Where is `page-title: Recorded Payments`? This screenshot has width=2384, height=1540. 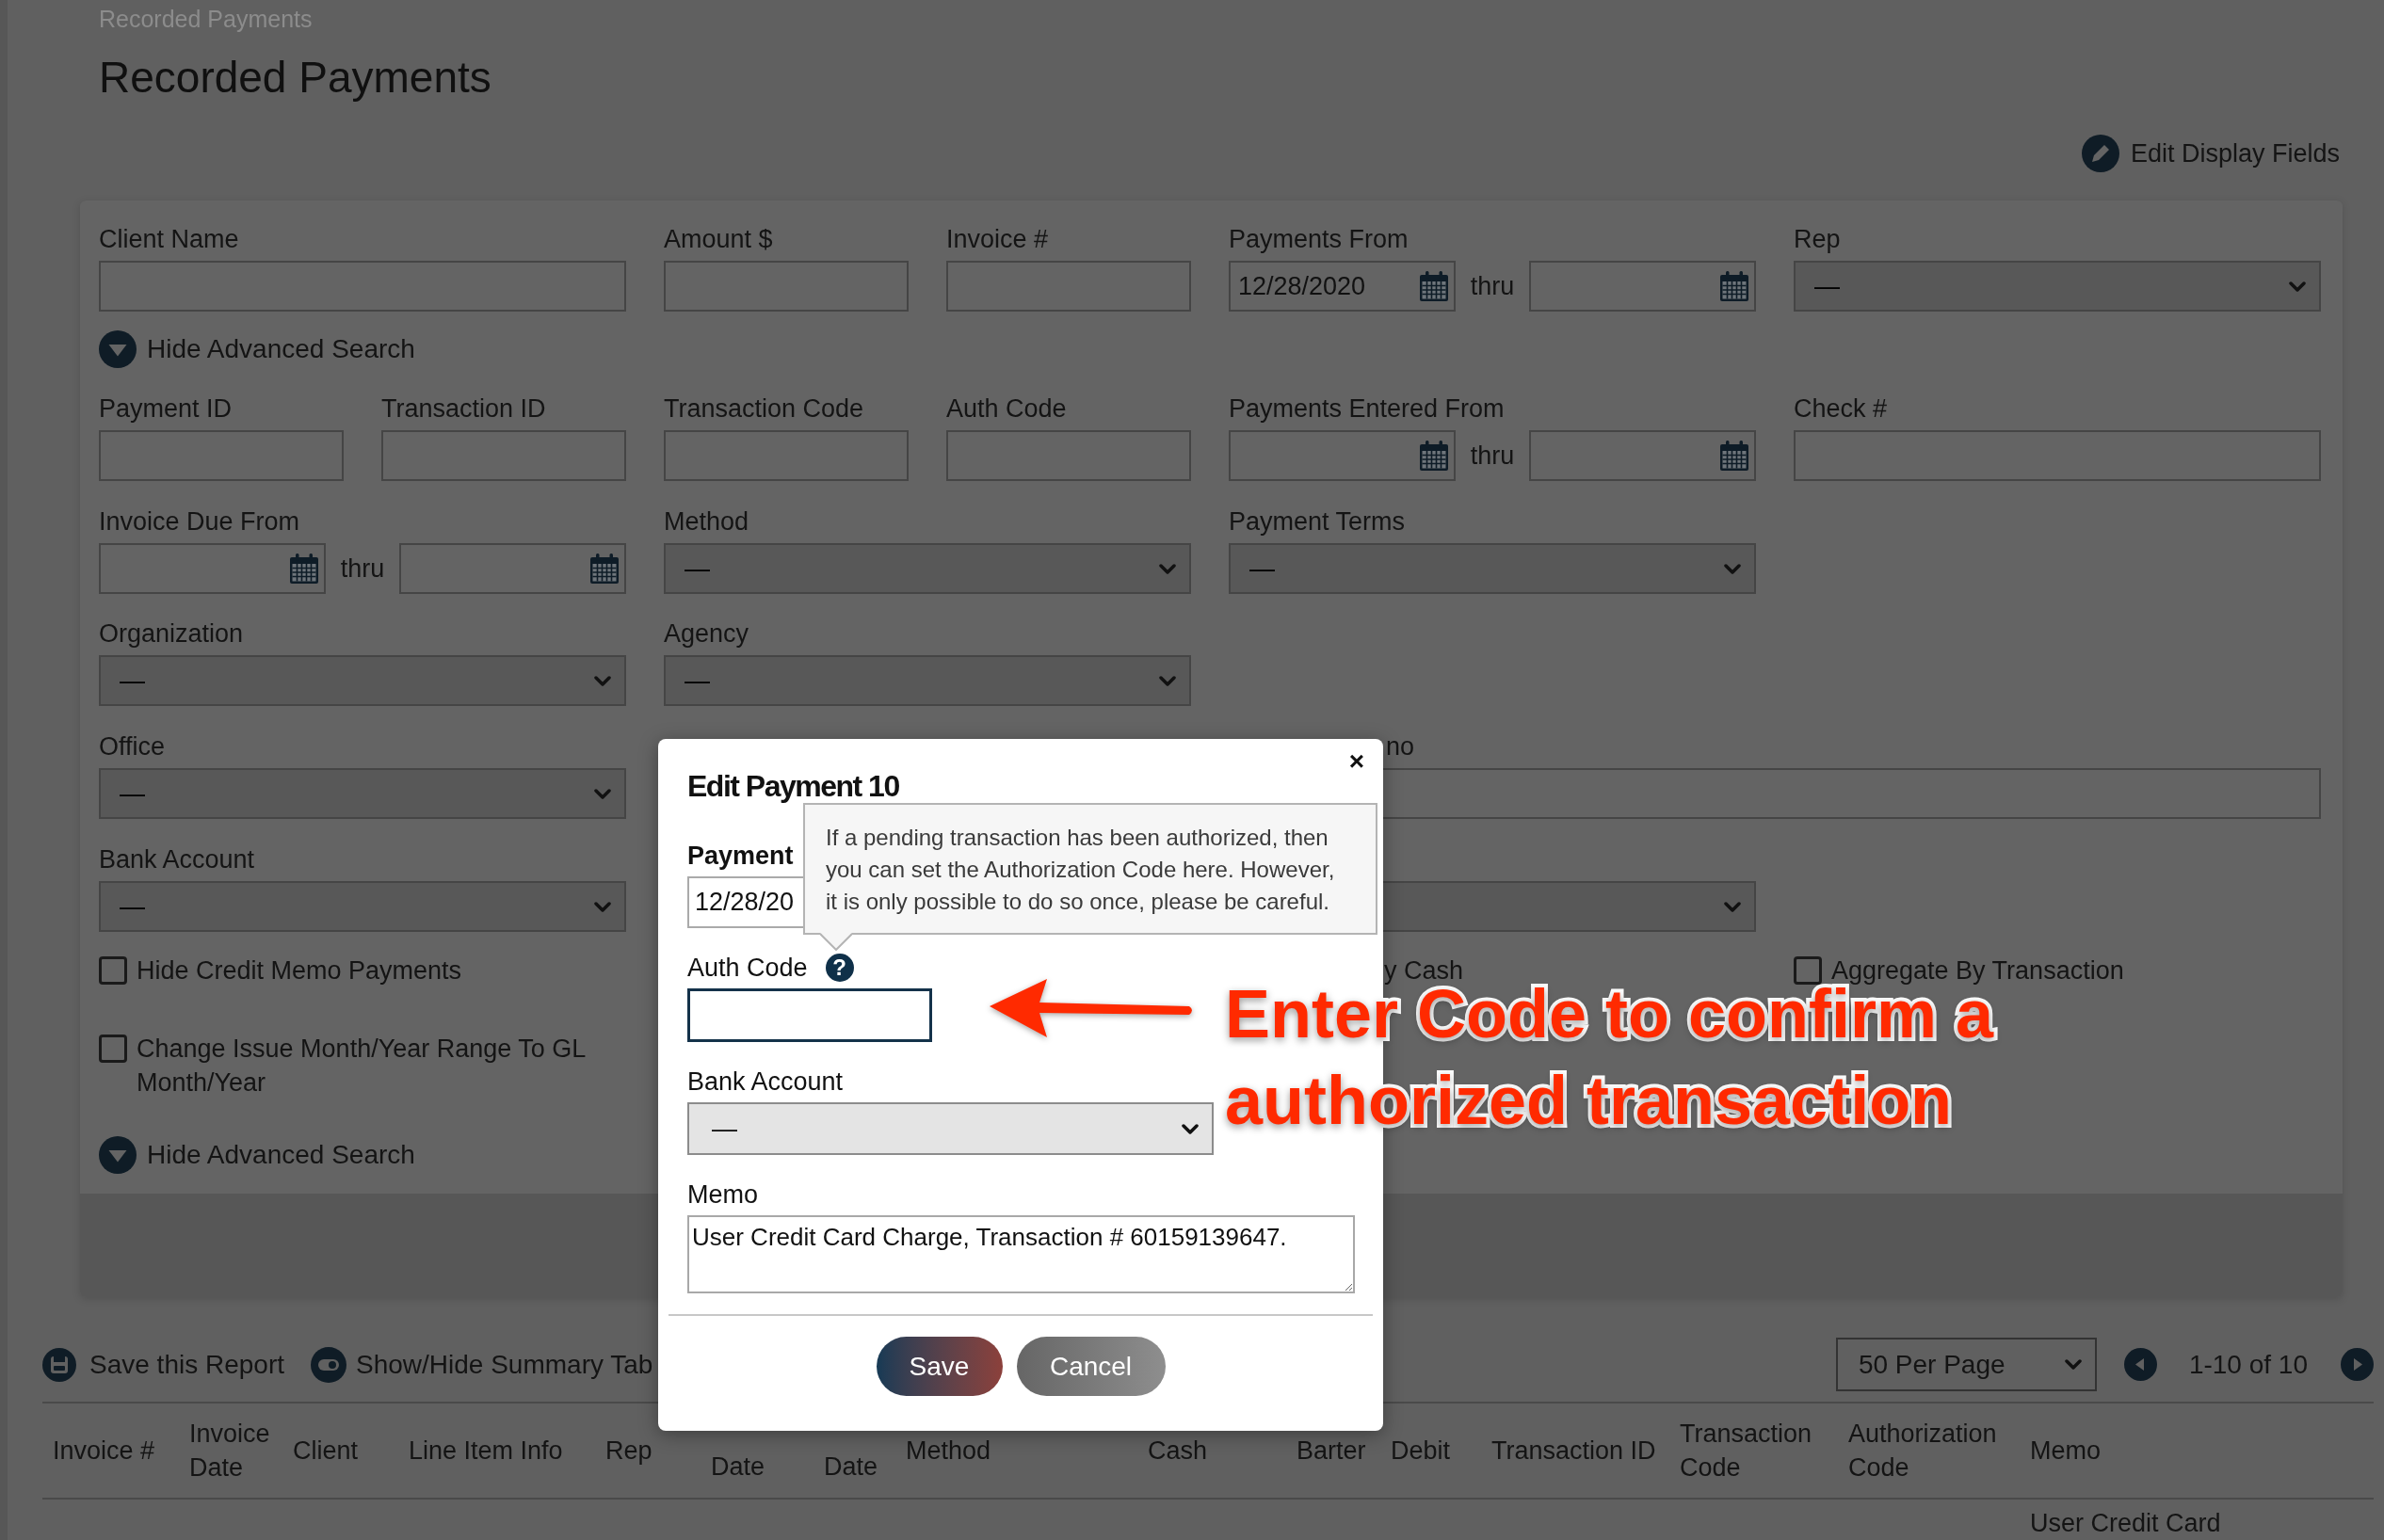
page-title: Recorded Payments is located at coordinates (295, 78).